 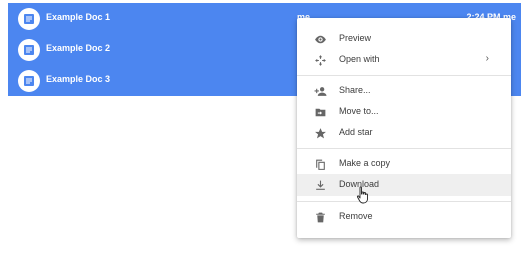 I want to click on eye-icon, so click(x=320, y=39).